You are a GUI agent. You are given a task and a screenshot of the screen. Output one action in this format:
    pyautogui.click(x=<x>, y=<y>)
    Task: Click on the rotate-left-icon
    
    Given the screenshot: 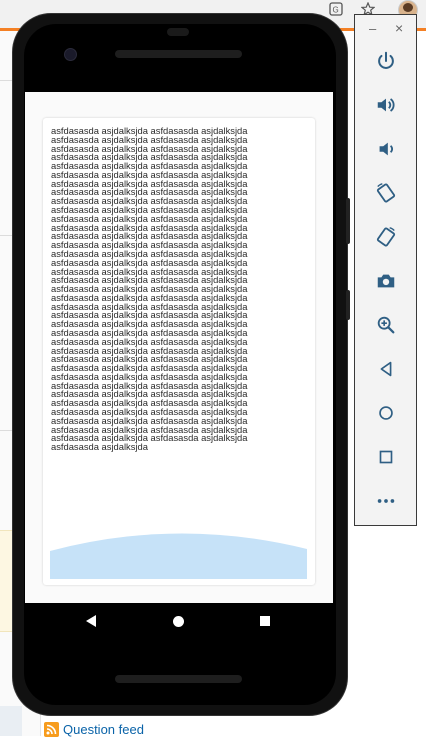 What is the action you would take?
    pyautogui.click(x=386, y=193)
    